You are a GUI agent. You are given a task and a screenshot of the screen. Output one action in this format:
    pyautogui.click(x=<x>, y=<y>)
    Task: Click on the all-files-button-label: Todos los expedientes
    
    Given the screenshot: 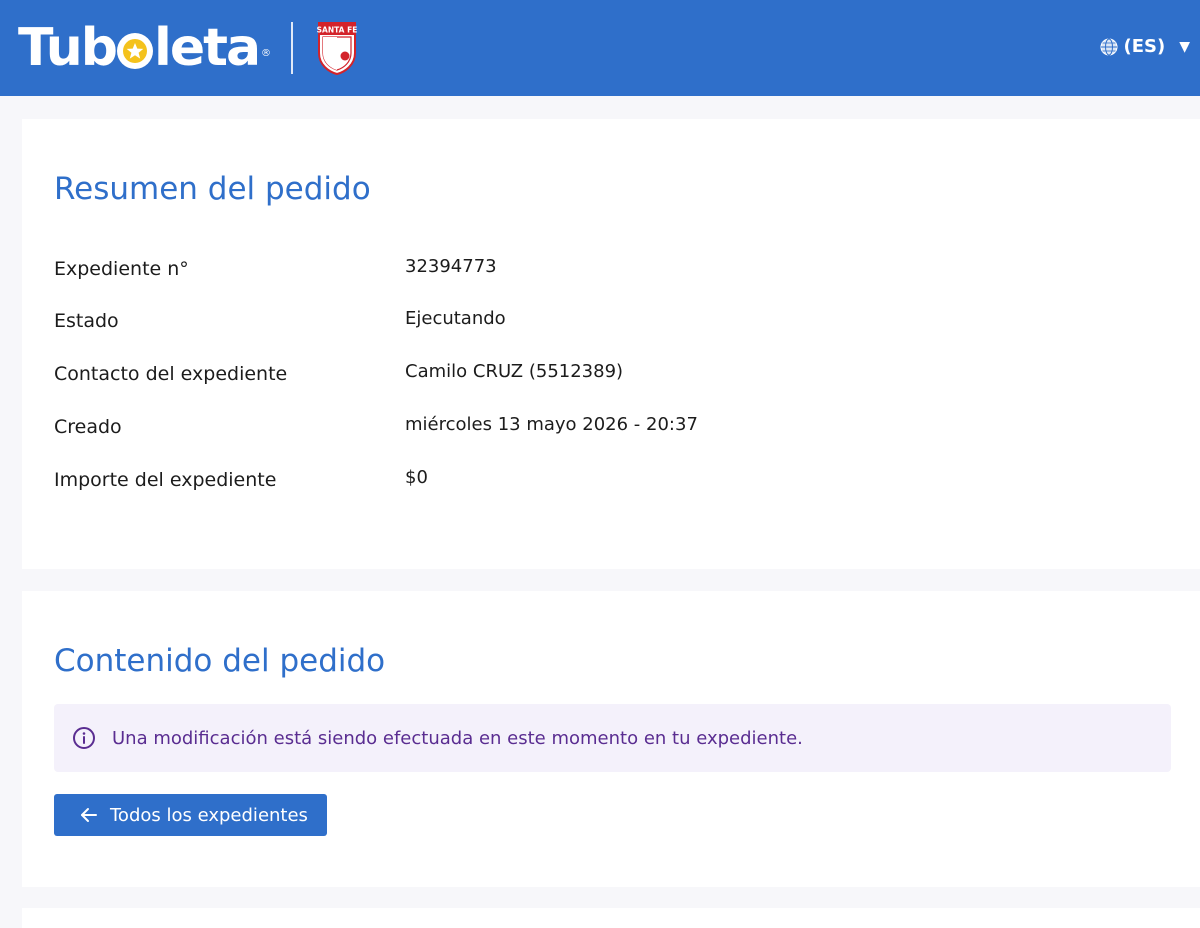 What is the action you would take?
    pyautogui.click(x=209, y=815)
    